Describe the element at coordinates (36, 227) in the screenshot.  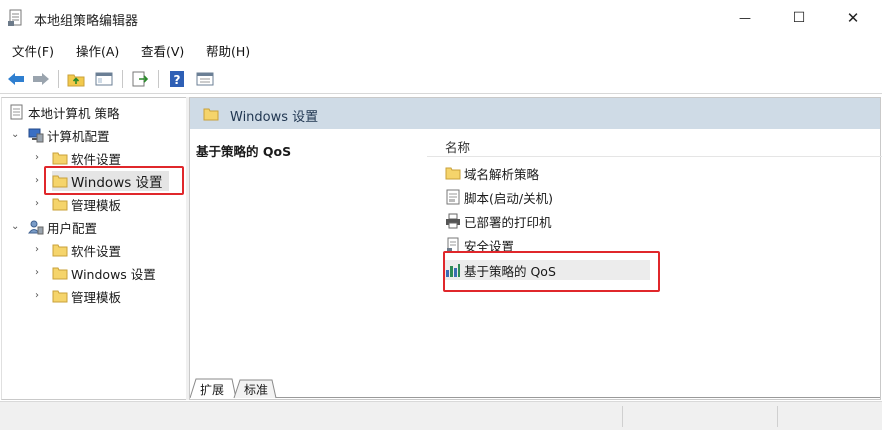
I see `user-config-icon` at that location.